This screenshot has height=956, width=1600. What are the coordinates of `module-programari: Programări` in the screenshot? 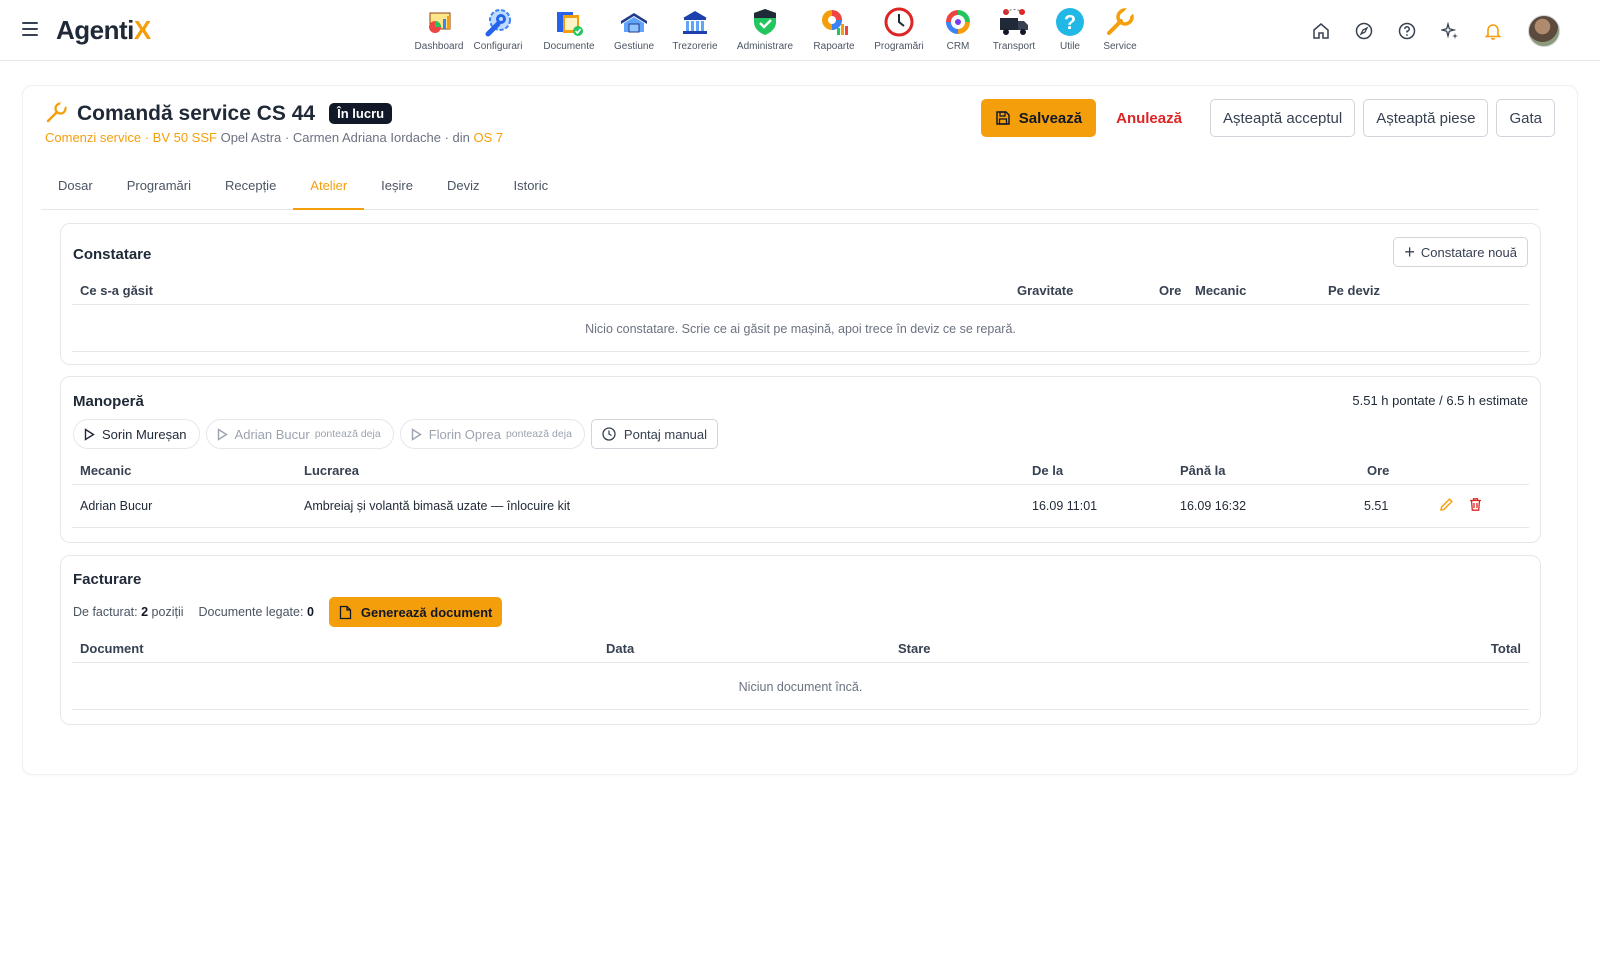 It's located at (899, 28).